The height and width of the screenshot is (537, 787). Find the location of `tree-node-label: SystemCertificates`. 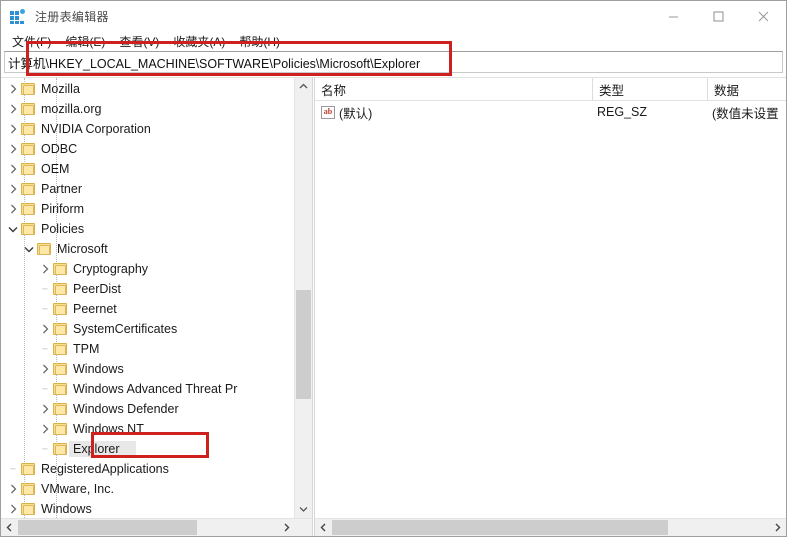

tree-node-label: SystemCertificates is located at coordinates (125, 329).